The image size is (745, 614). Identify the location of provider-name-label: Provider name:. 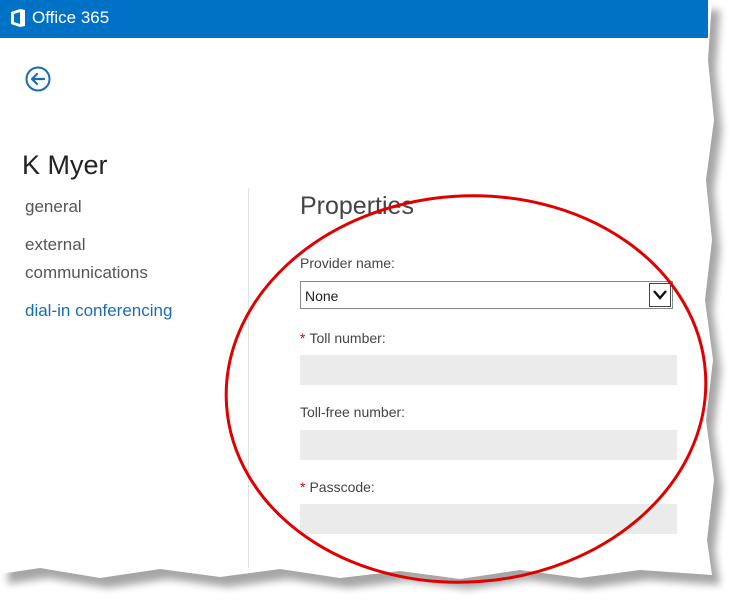
(347, 263).